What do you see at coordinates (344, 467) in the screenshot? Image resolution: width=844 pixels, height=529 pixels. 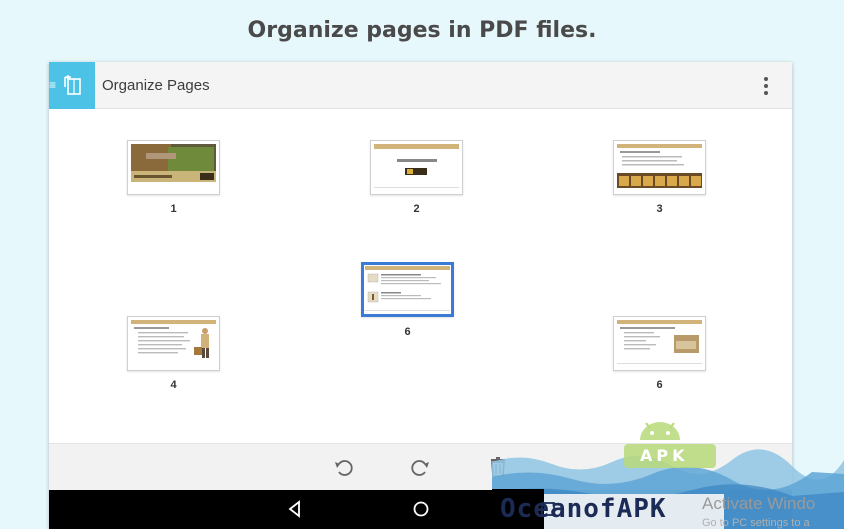 I see `rotate-left-icon` at bounding box center [344, 467].